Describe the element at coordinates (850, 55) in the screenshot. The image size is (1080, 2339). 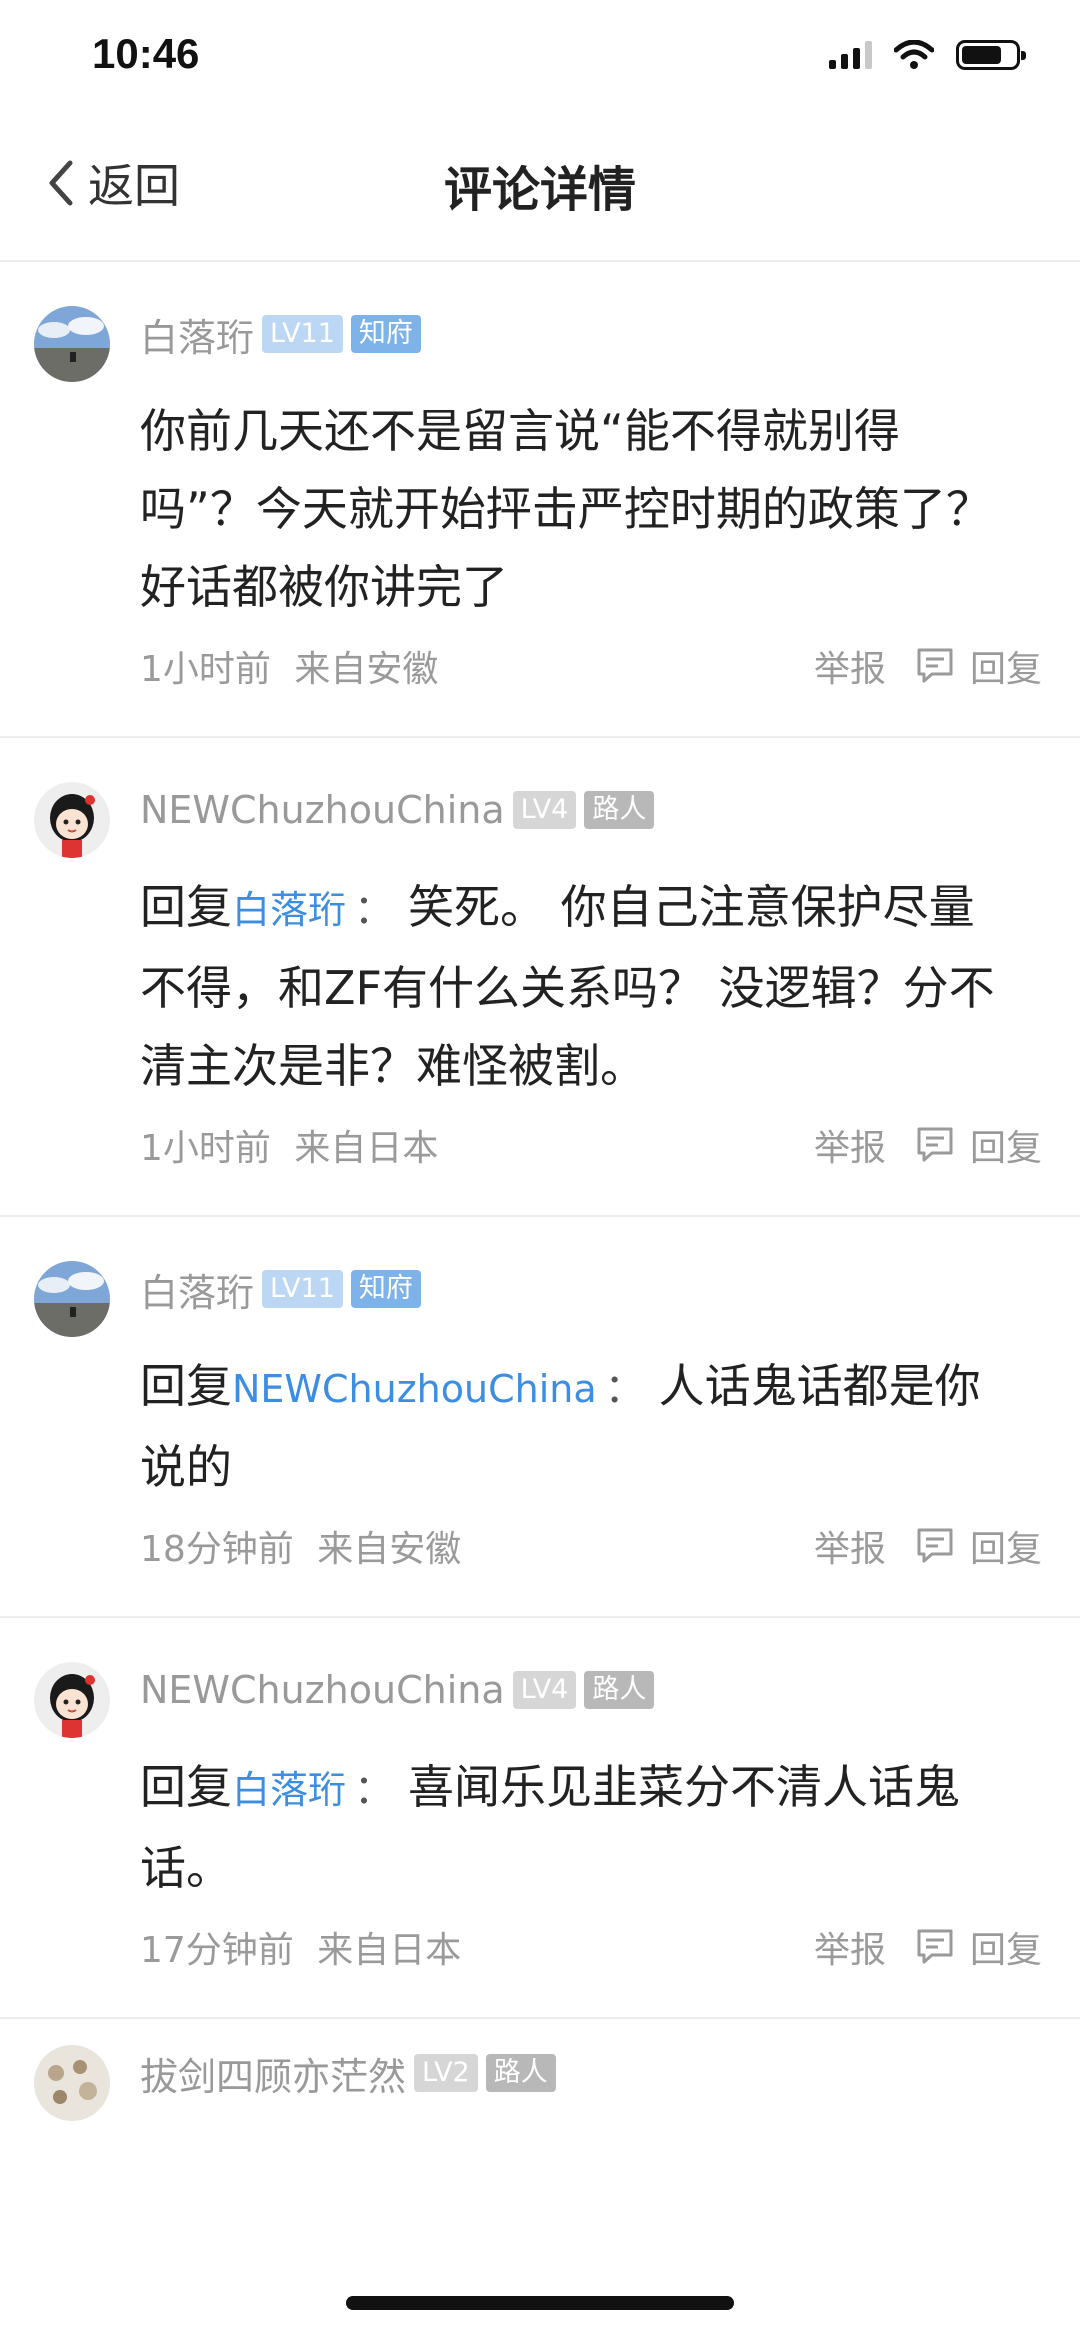
I see `cellular-signal-icon` at that location.